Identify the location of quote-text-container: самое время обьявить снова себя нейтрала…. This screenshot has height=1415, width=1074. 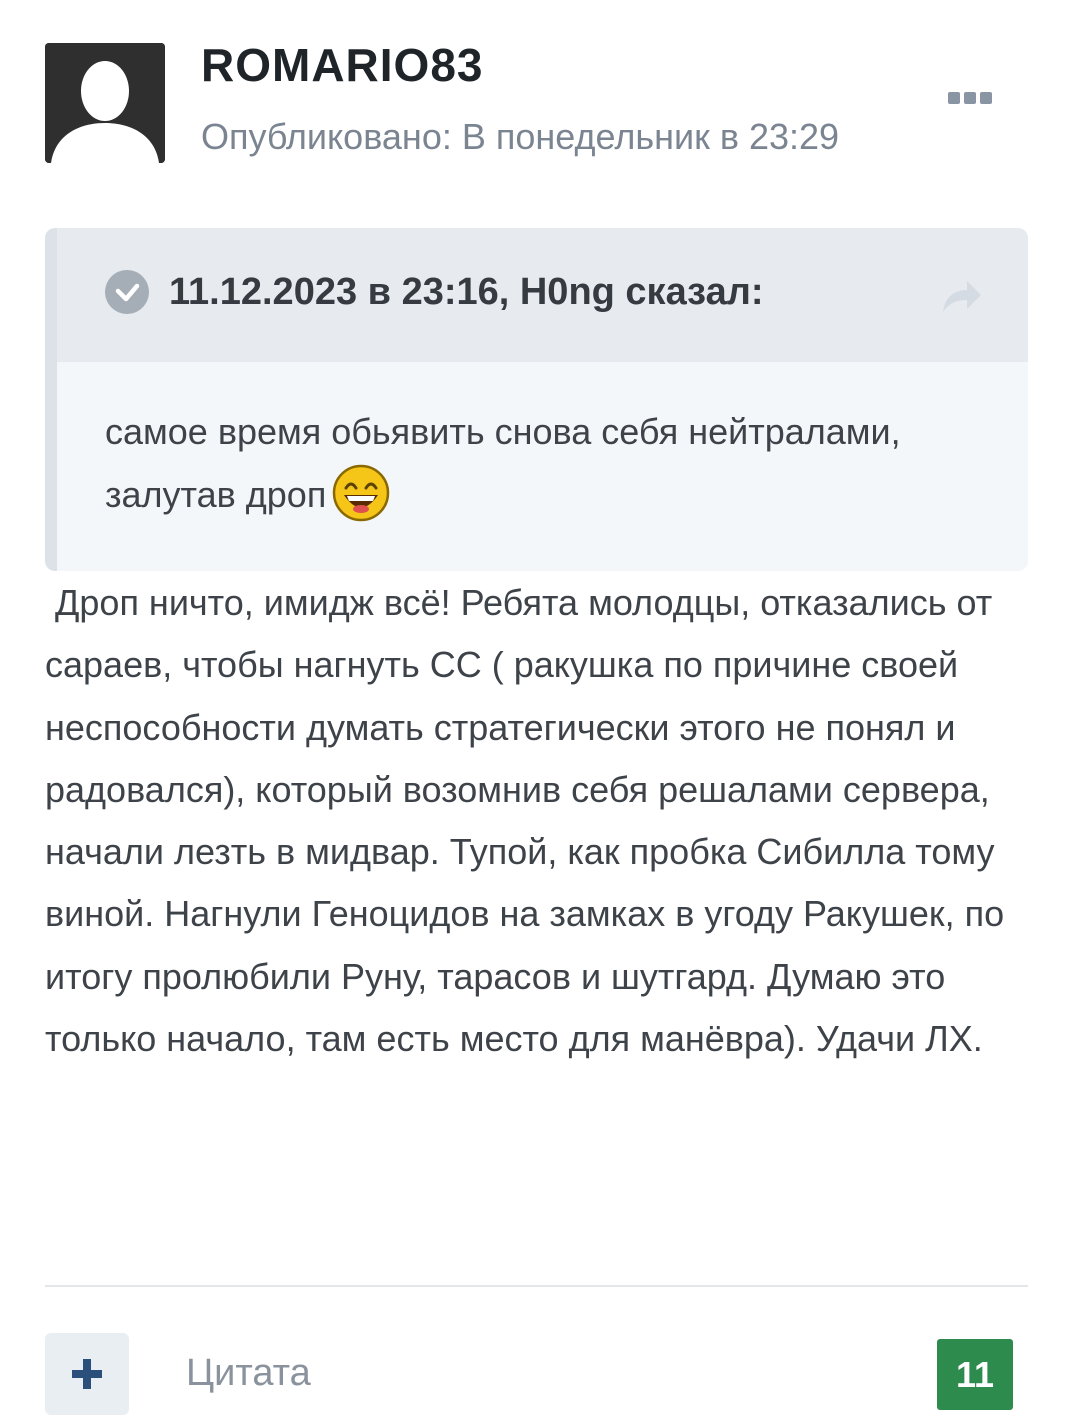
(545, 463).